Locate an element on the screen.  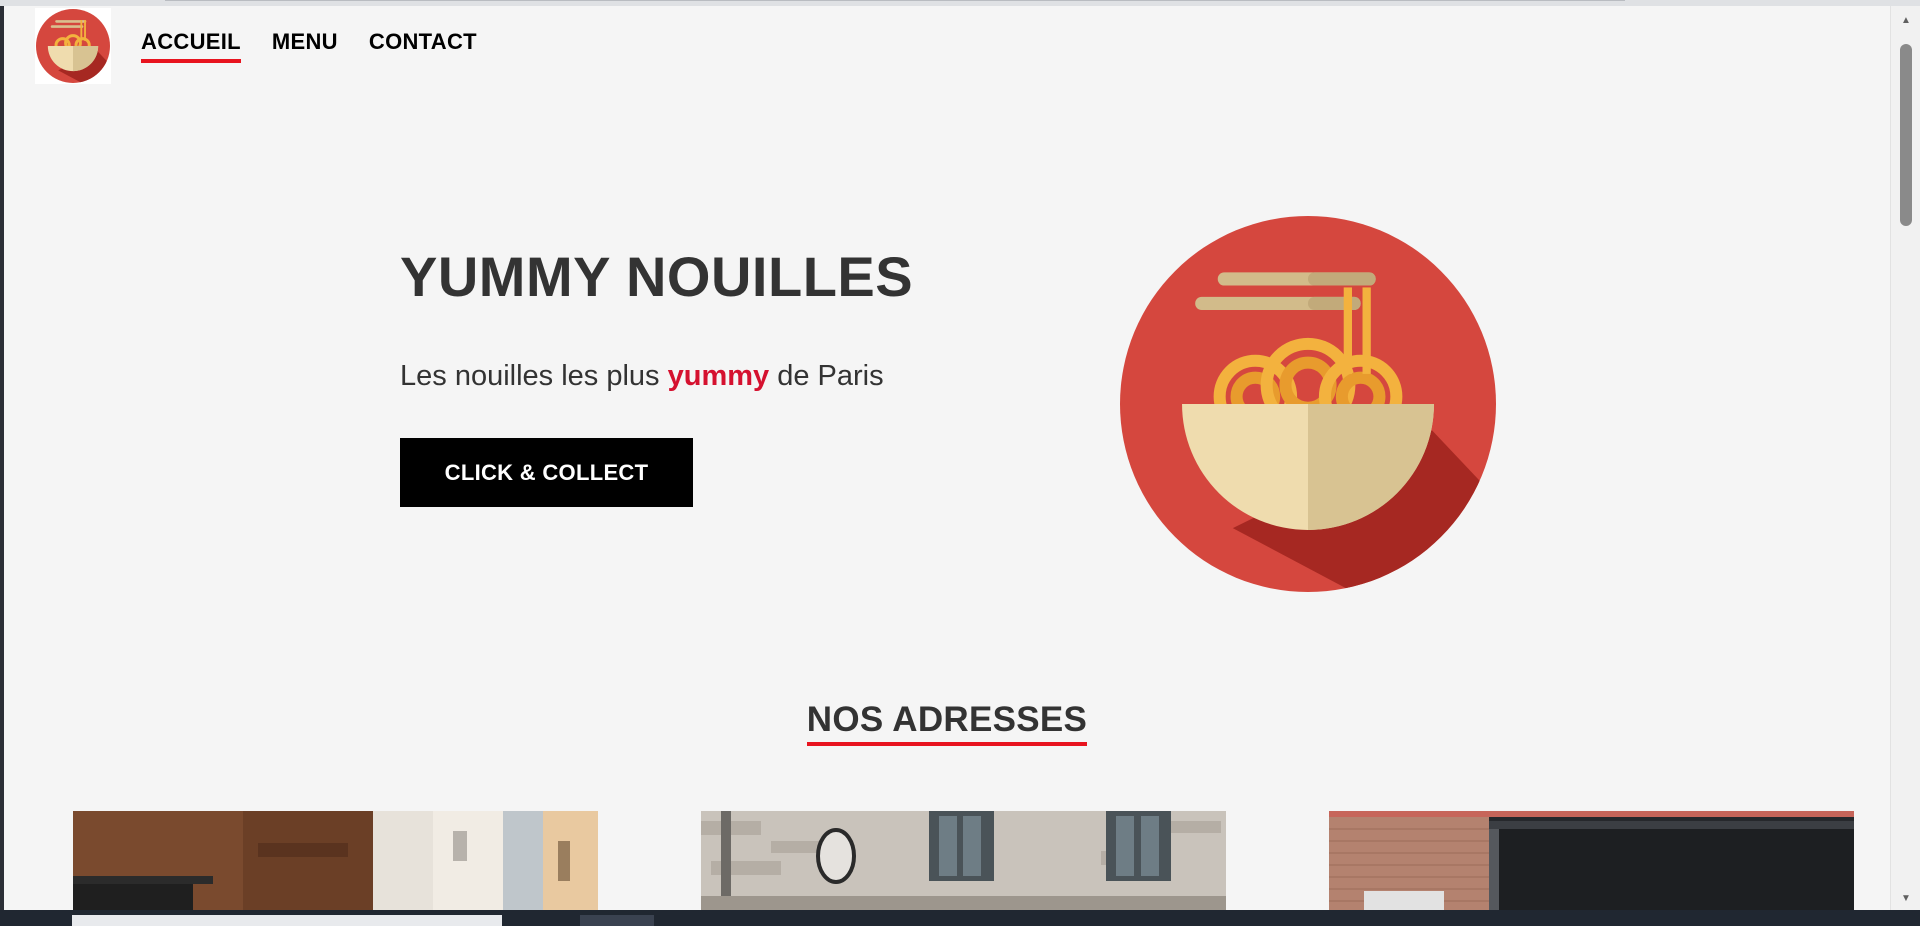
nav-links: ACCUEIL MENU CONTACT is located at coordinates (324, 46).